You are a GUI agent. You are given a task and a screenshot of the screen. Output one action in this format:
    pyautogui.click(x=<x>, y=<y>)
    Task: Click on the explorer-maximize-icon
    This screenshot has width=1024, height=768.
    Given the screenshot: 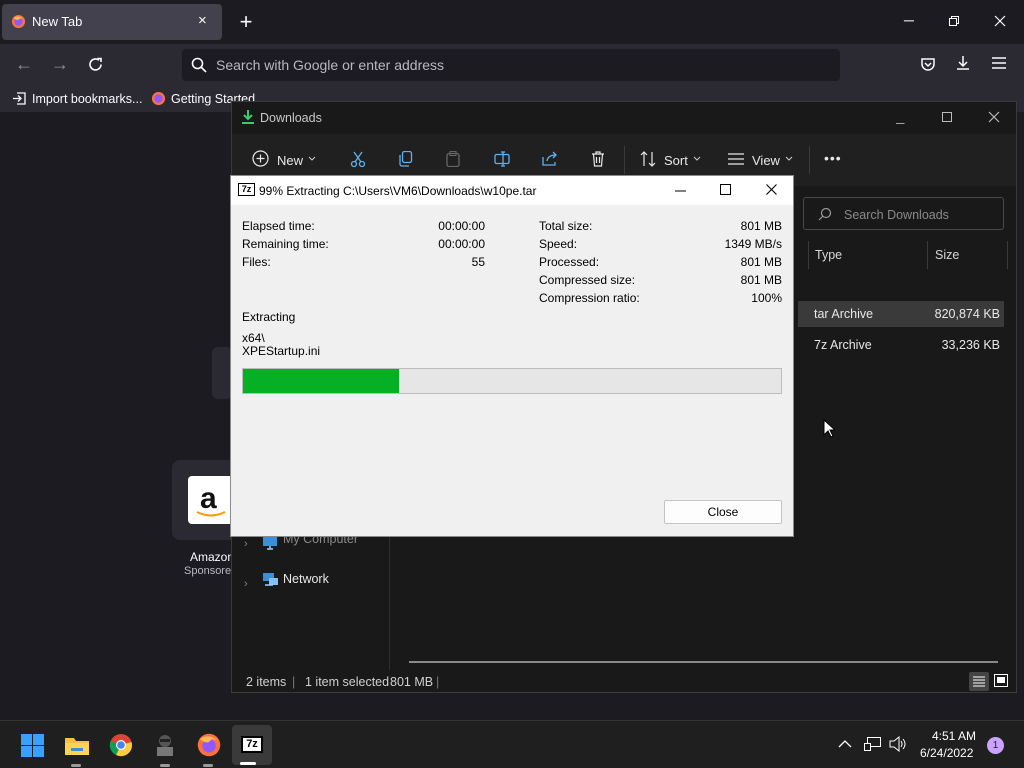 What is the action you would take?
    pyautogui.click(x=947, y=117)
    